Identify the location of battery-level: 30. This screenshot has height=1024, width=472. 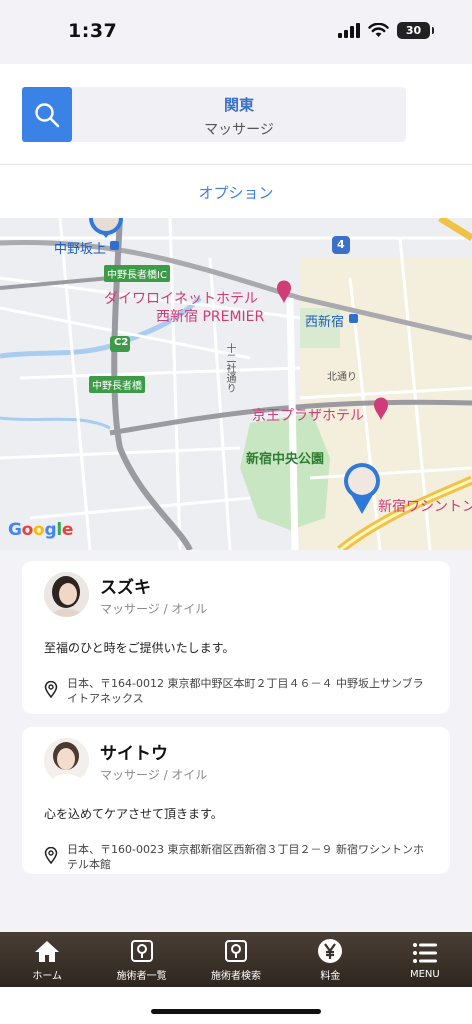
(413, 30).